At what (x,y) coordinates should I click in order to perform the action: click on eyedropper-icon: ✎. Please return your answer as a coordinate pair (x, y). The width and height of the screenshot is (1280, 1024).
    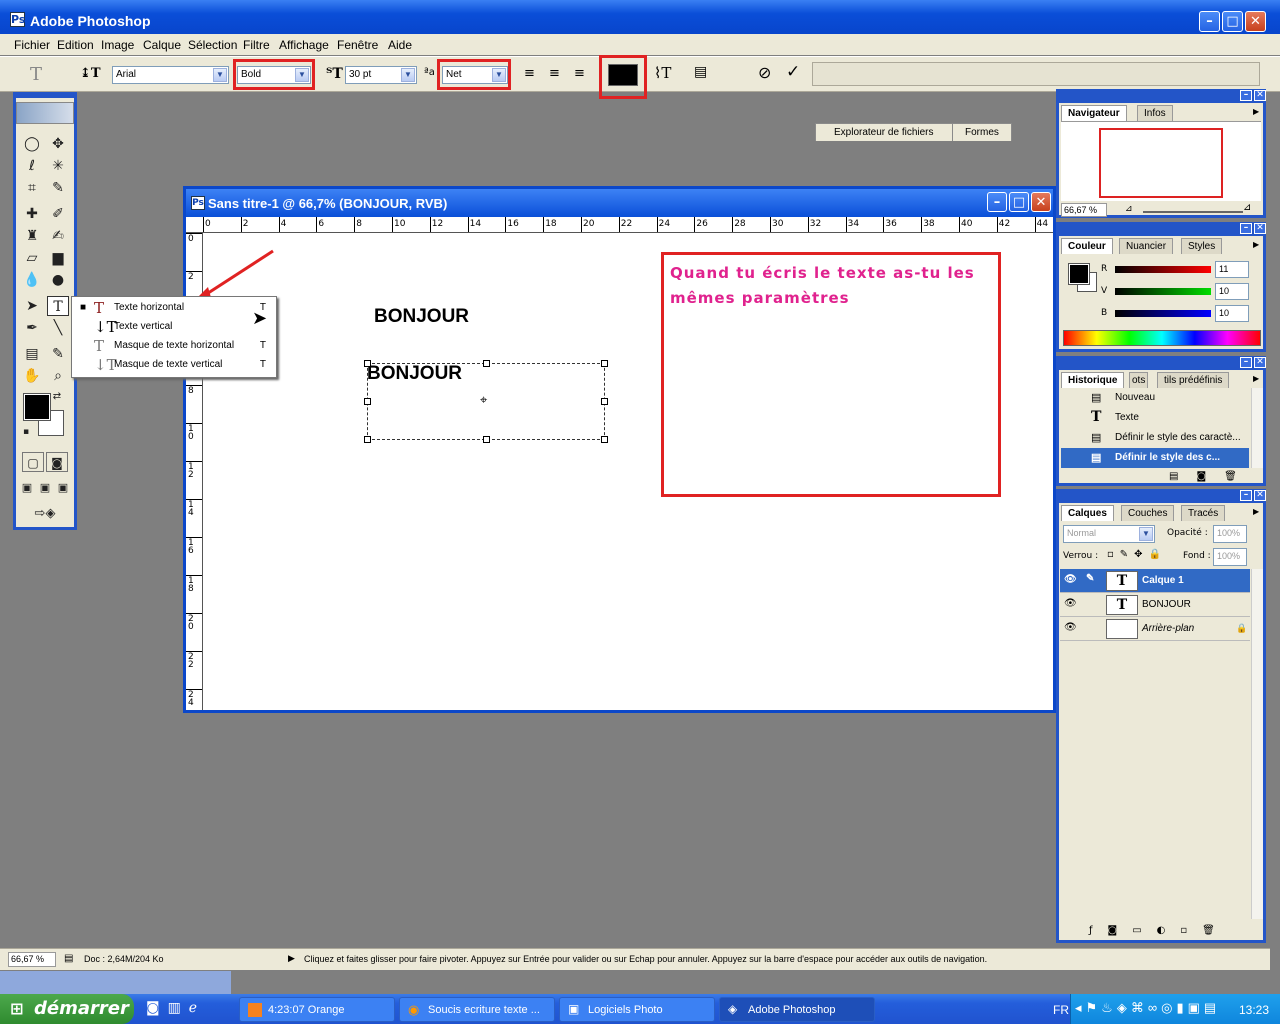
    Looking at the image, I should click on (58, 354).